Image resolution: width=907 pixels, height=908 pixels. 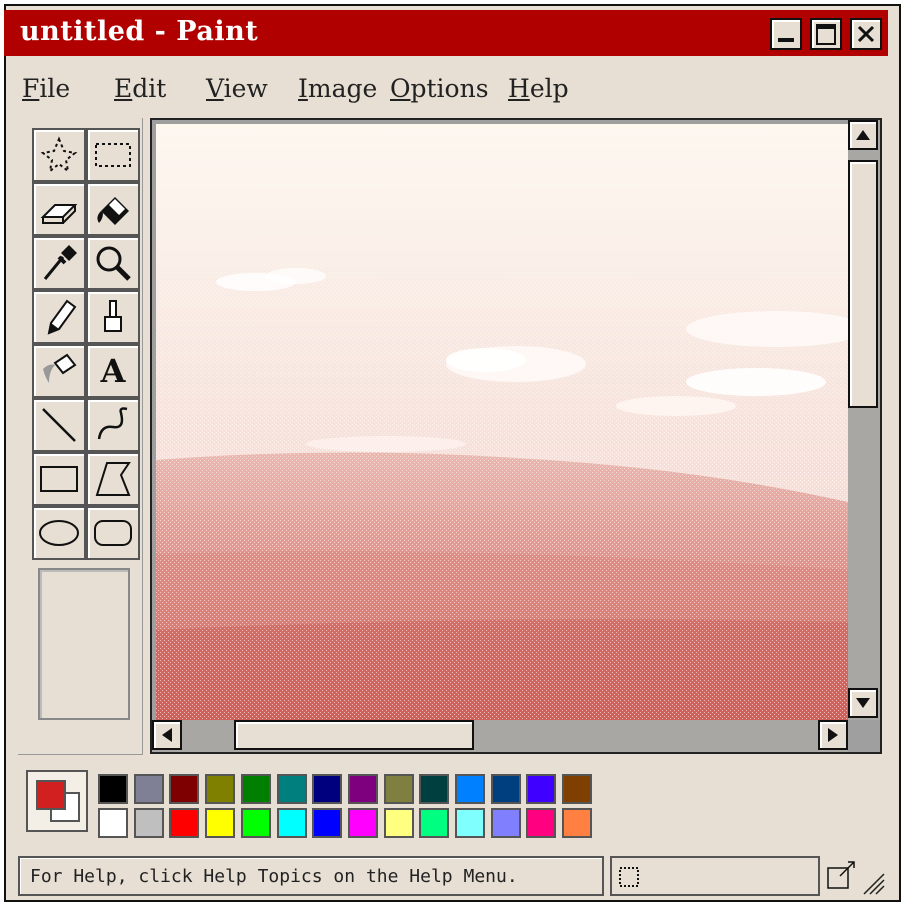 I want to click on color-picker-icon, so click(x=60, y=262).